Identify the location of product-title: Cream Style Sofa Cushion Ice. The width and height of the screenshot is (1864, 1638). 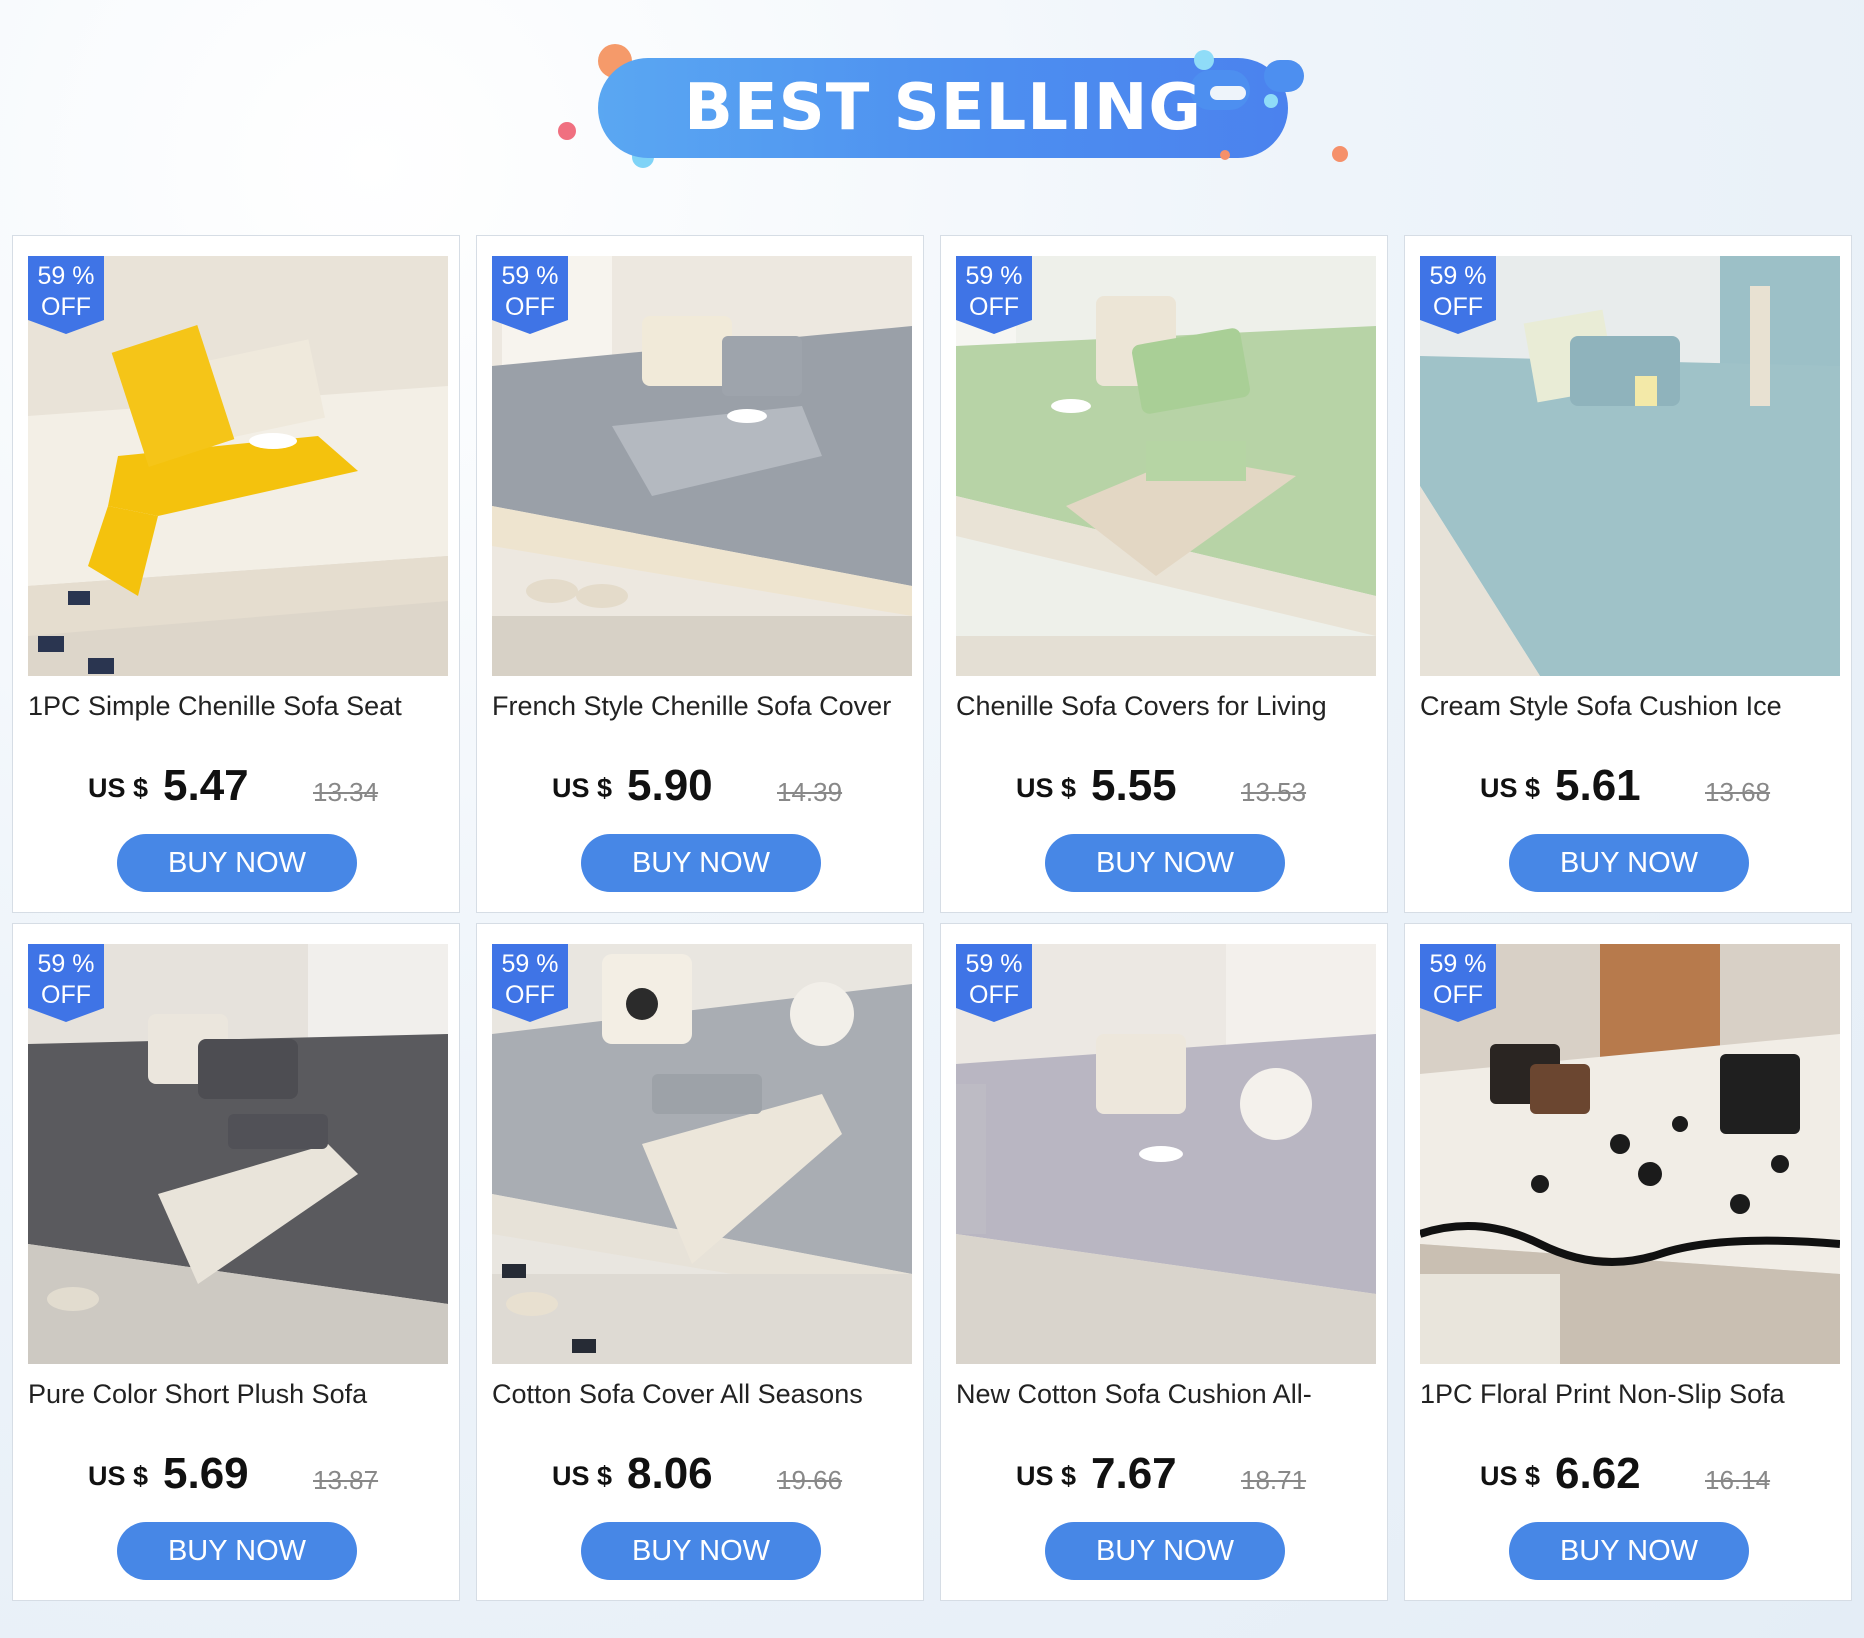
(1632, 706).